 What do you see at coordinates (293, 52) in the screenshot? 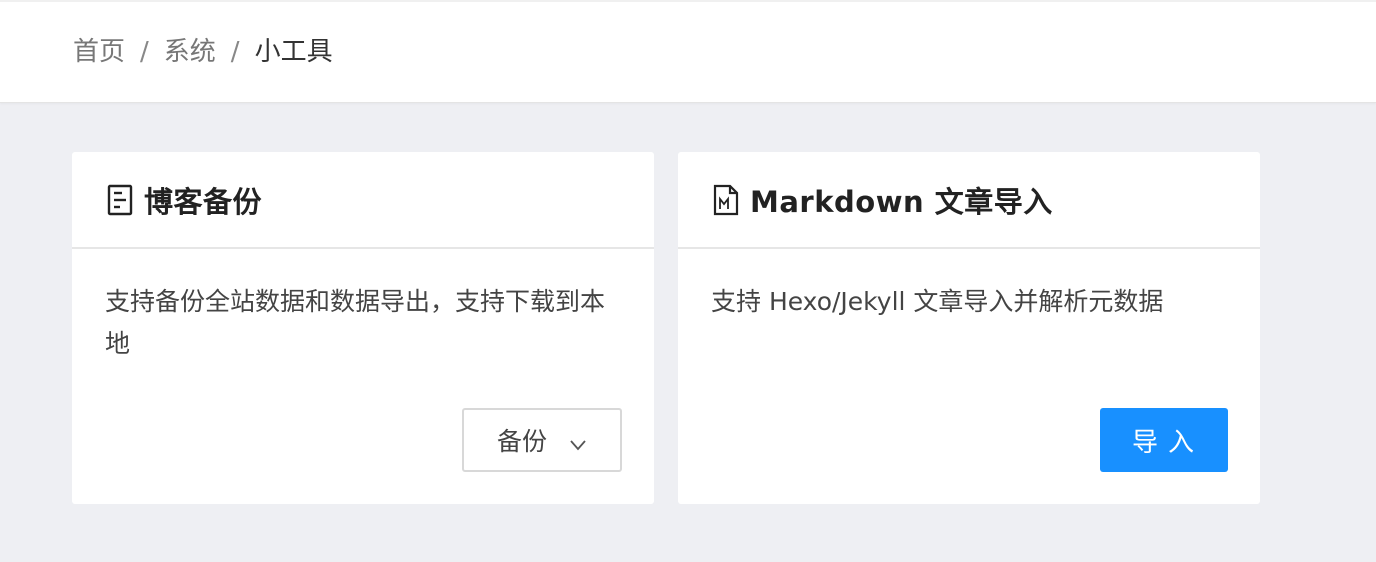
I see `breadcrumb-tools: 小工具` at bounding box center [293, 52].